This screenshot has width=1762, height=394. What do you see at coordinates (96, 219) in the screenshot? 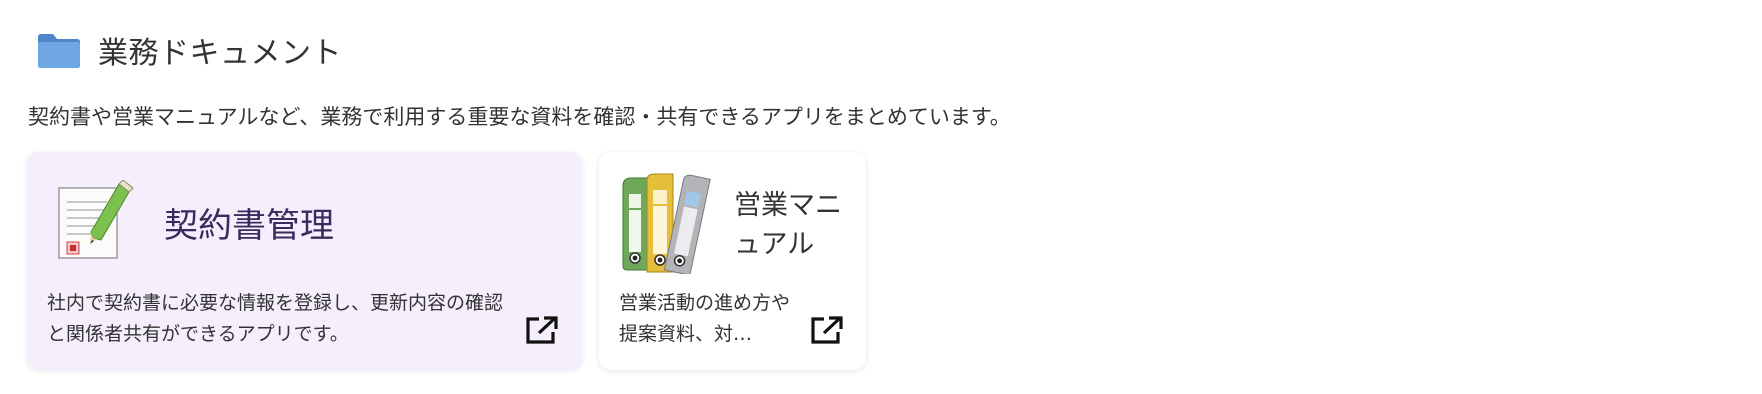
I see `contract-document-icon` at bounding box center [96, 219].